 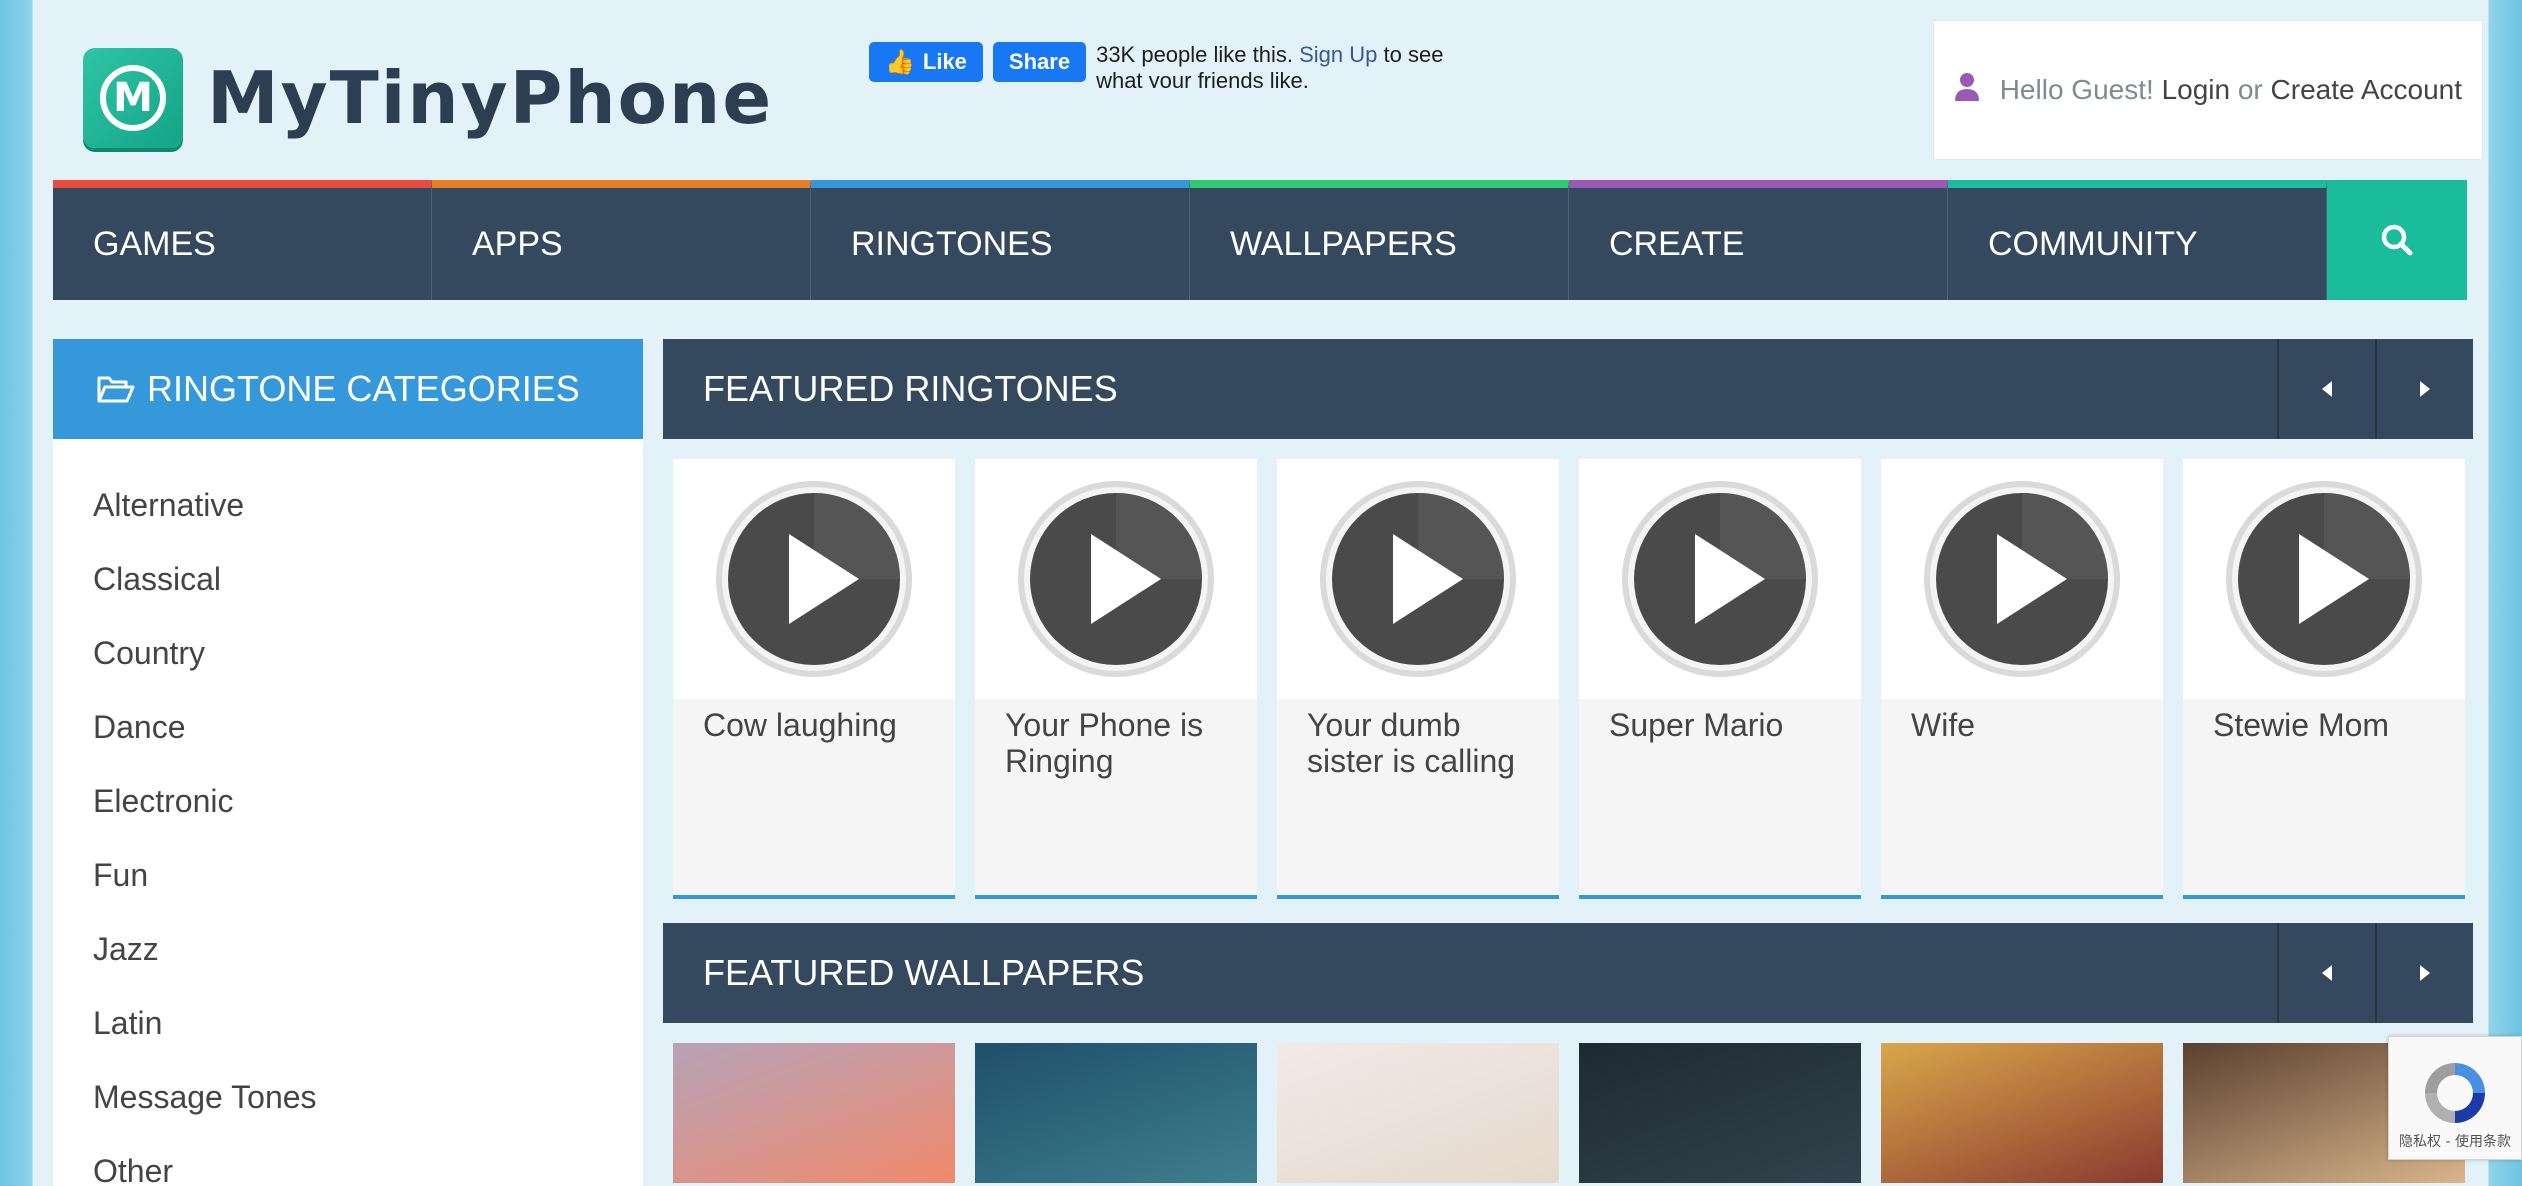 I want to click on ringtone-title: Stewie Mom, so click(x=2324, y=799).